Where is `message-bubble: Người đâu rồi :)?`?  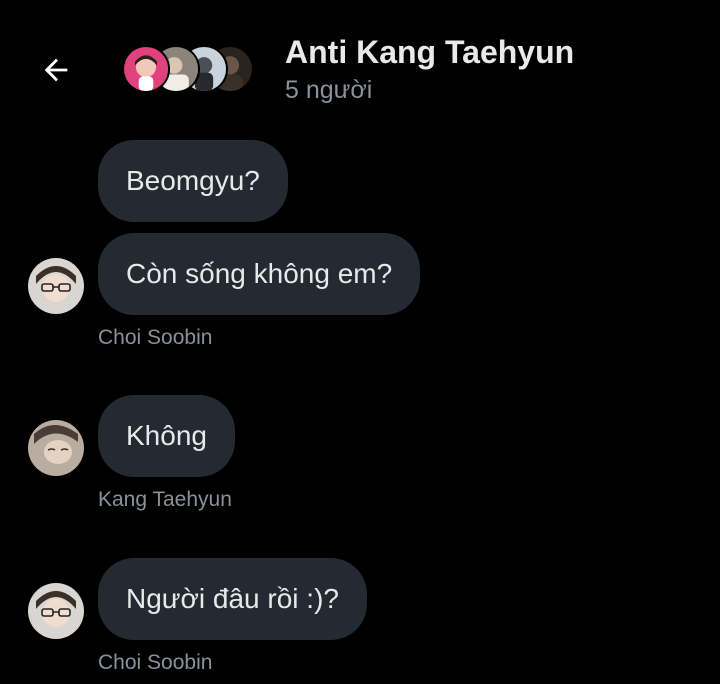
message-bubble: Người đâu rồi :)? is located at coordinates (232, 599).